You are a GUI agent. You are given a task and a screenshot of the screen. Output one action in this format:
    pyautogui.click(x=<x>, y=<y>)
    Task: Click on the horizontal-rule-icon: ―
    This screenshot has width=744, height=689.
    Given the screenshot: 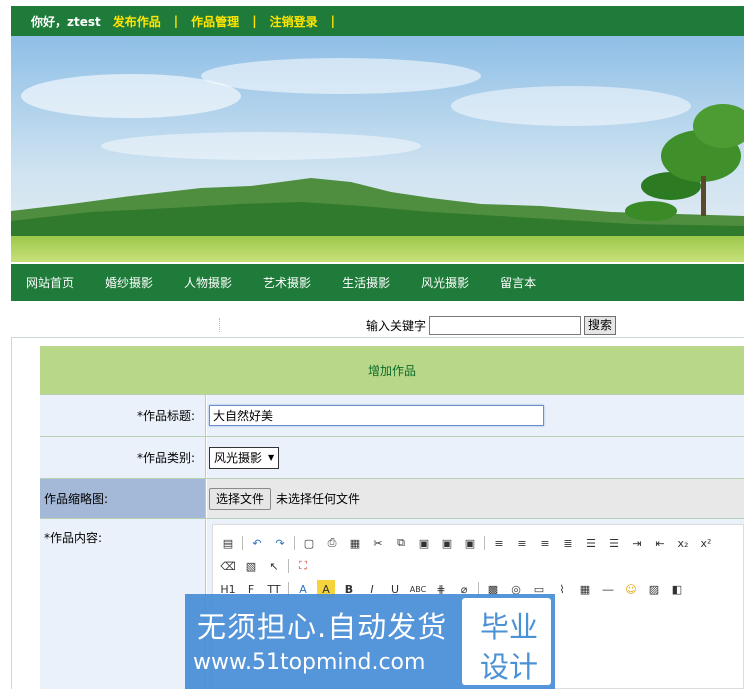 What is the action you would take?
    pyautogui.click(x=608, y=589)
    